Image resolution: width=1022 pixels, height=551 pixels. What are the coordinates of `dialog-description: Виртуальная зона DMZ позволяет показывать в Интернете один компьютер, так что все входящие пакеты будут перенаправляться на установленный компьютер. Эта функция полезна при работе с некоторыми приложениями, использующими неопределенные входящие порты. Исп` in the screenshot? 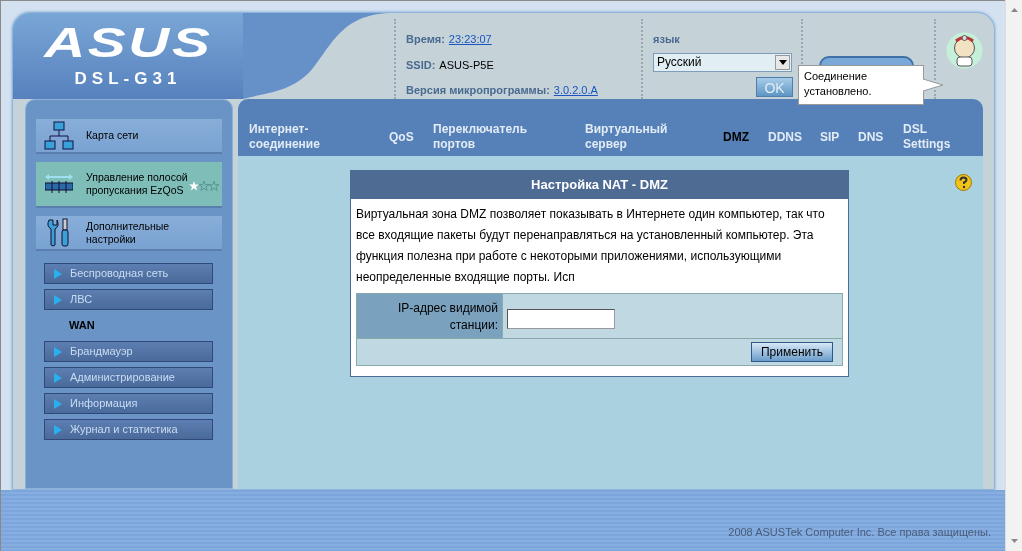 It's located at (590, 246).